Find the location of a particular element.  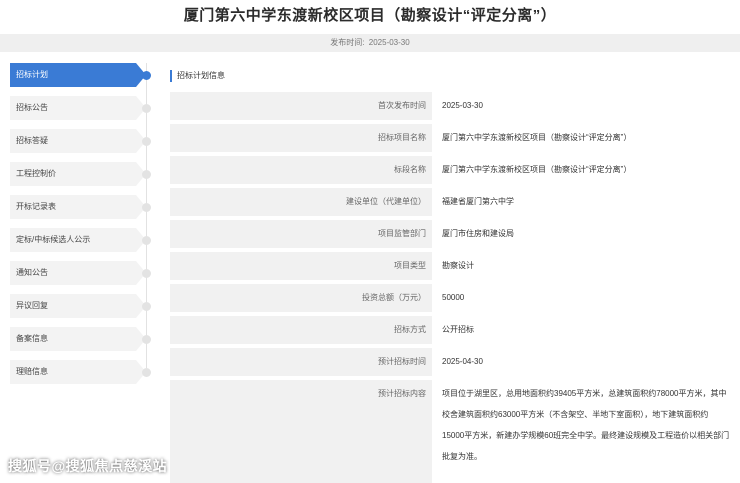

sidebar-item-bidding-plan: 招标计划 is located at coordinates (78, 75).